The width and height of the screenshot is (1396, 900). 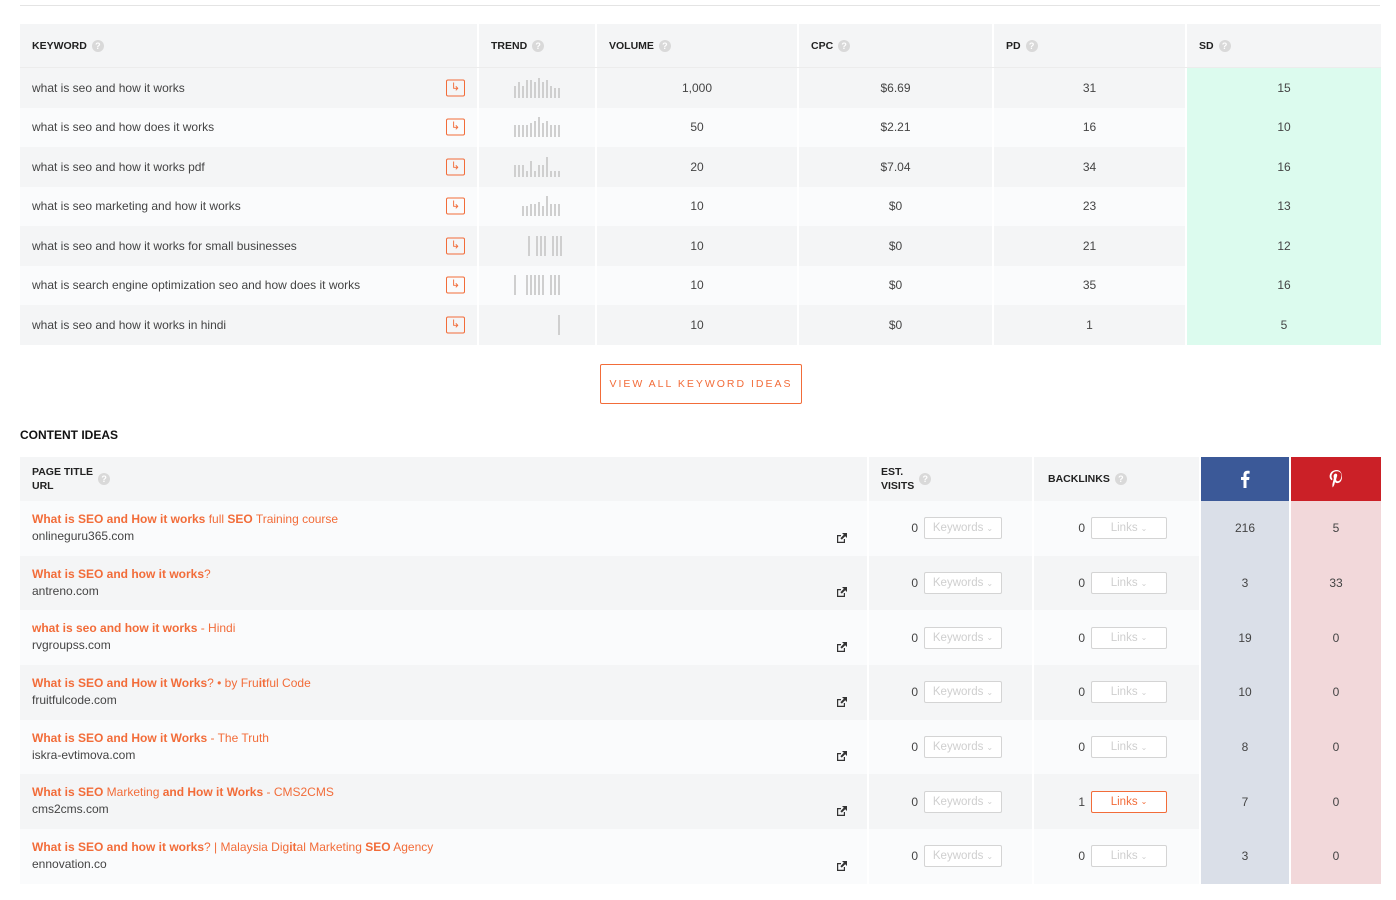 I want to click on col-pd-label: PD, so click(x=1013, y=45).